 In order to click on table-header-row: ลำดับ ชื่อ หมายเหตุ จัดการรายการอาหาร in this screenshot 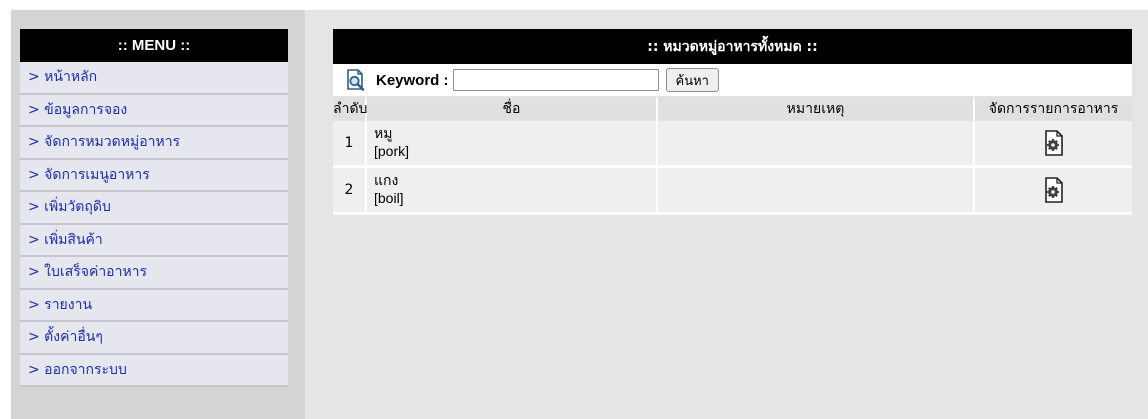, I will do `click(732, 109)`.